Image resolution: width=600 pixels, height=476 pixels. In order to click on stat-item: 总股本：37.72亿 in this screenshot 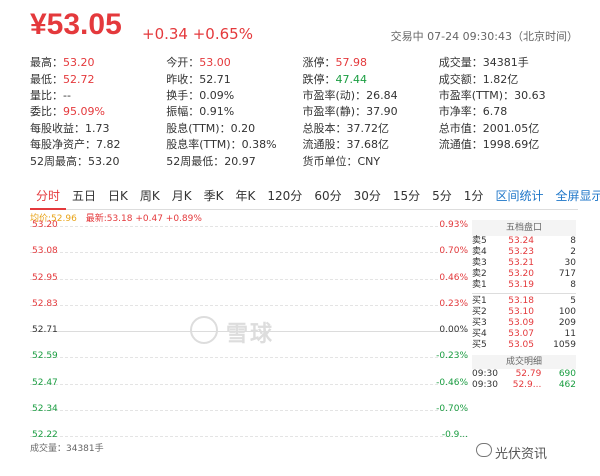, I will do `click(371, 128)`.